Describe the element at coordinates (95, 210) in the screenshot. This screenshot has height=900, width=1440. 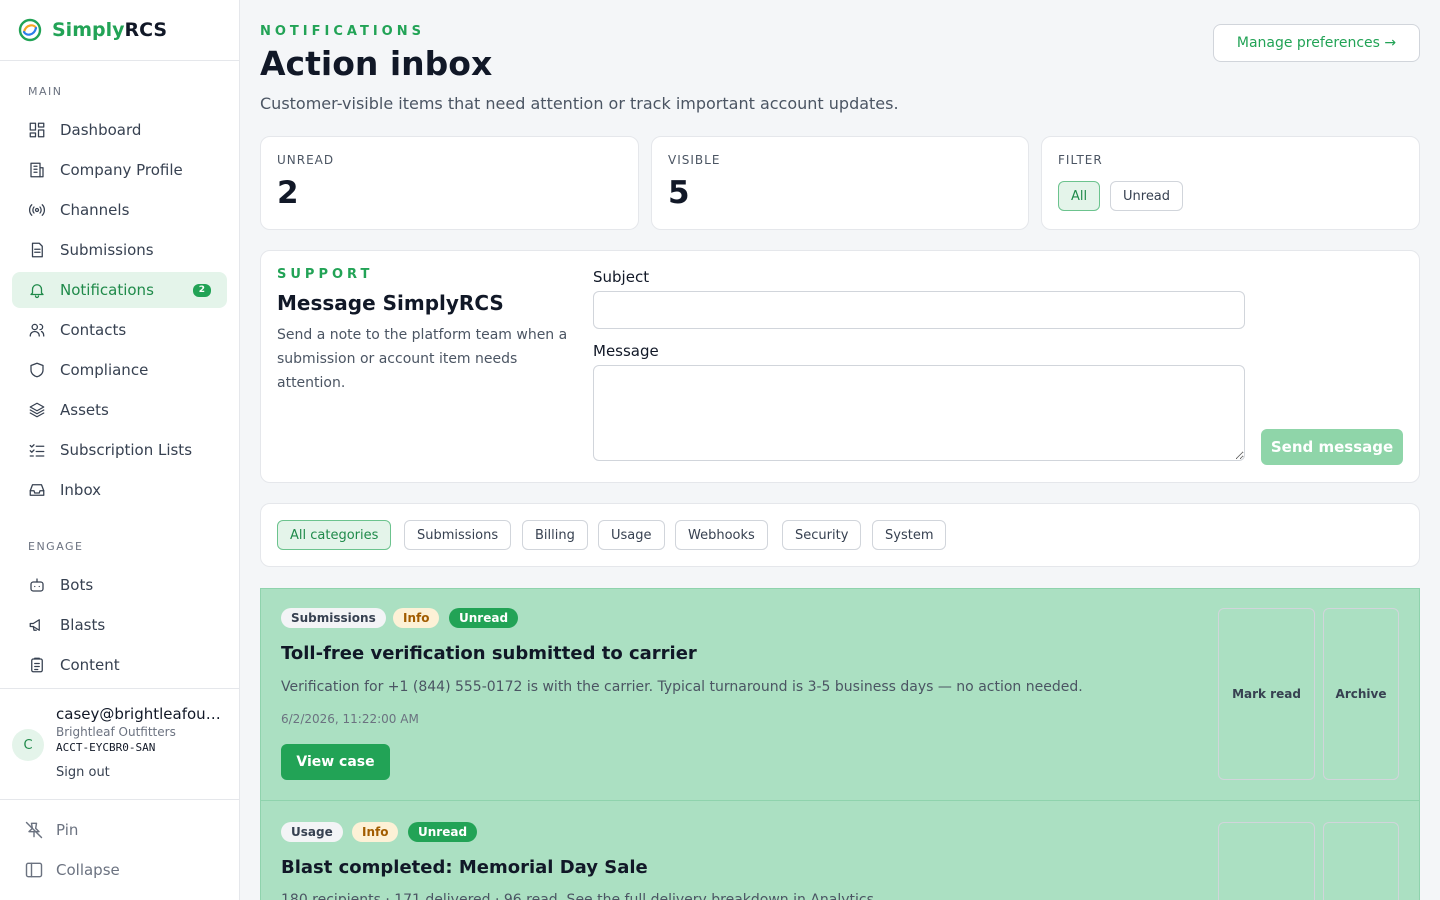
I see `sidebar-item-label: Channels` at that location.